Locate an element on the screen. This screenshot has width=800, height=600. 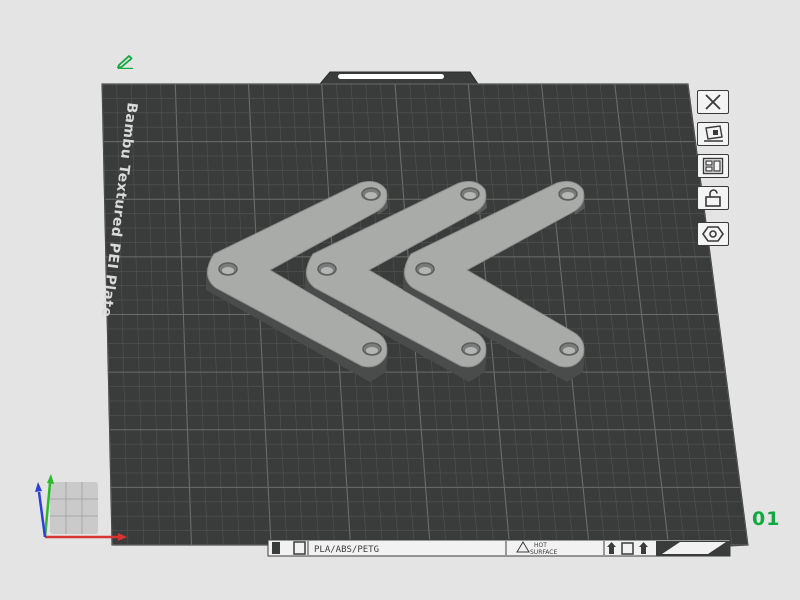
edit-plate-name-icon is located at coordinates (126, 61).